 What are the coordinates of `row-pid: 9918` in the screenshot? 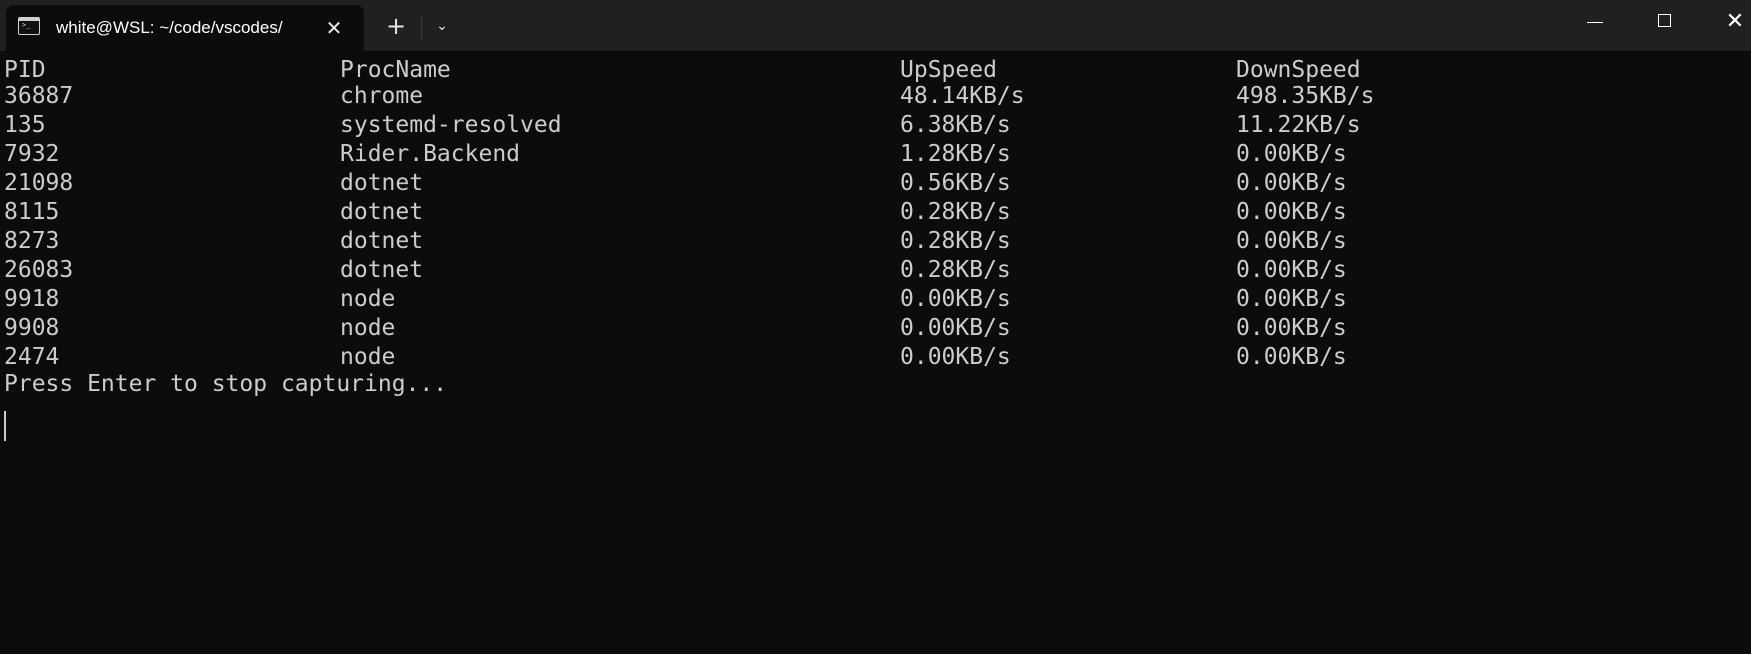 It's located at (32, 299).